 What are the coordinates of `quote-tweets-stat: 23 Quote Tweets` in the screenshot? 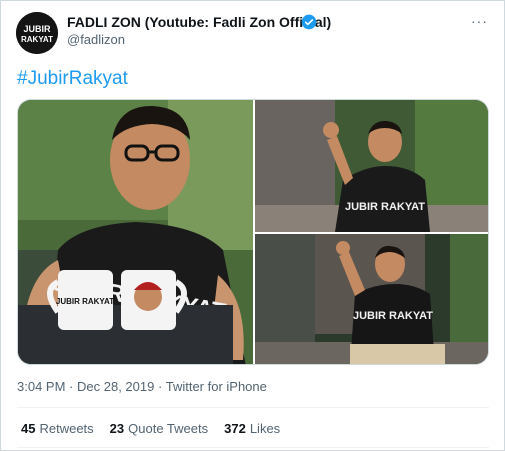 It's located at (159, 428).